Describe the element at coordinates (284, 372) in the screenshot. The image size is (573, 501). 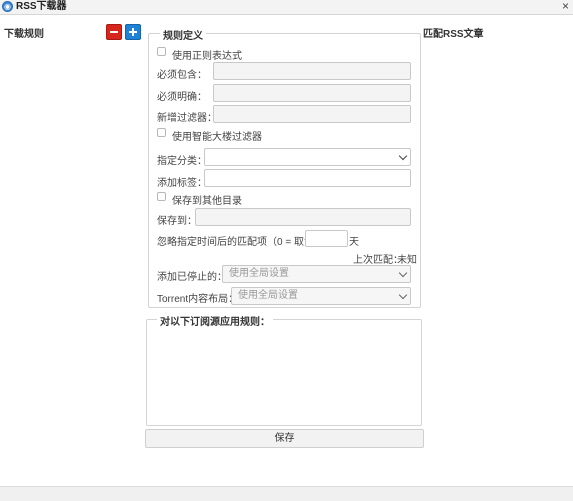
I see `feeds-list` at that location.